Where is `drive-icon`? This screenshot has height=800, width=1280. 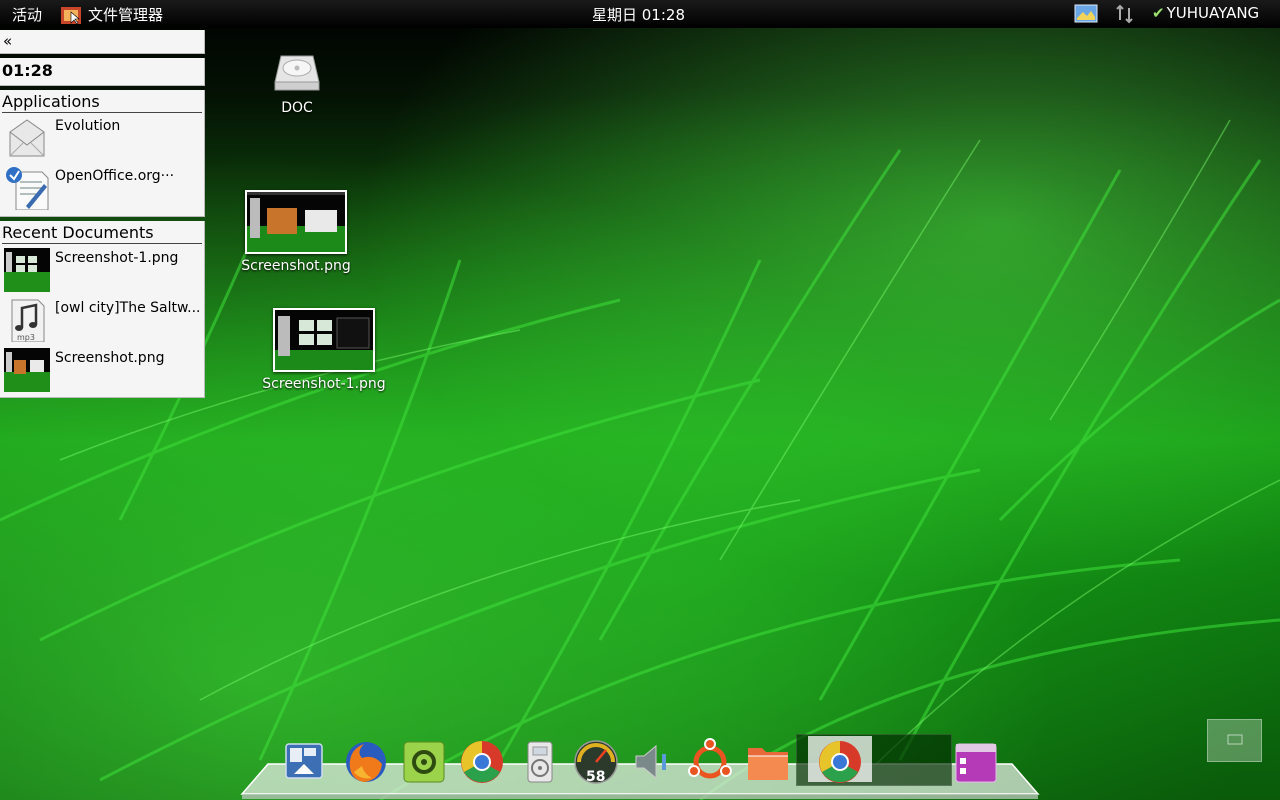 drive-icon is located at coordinates (297, 73).